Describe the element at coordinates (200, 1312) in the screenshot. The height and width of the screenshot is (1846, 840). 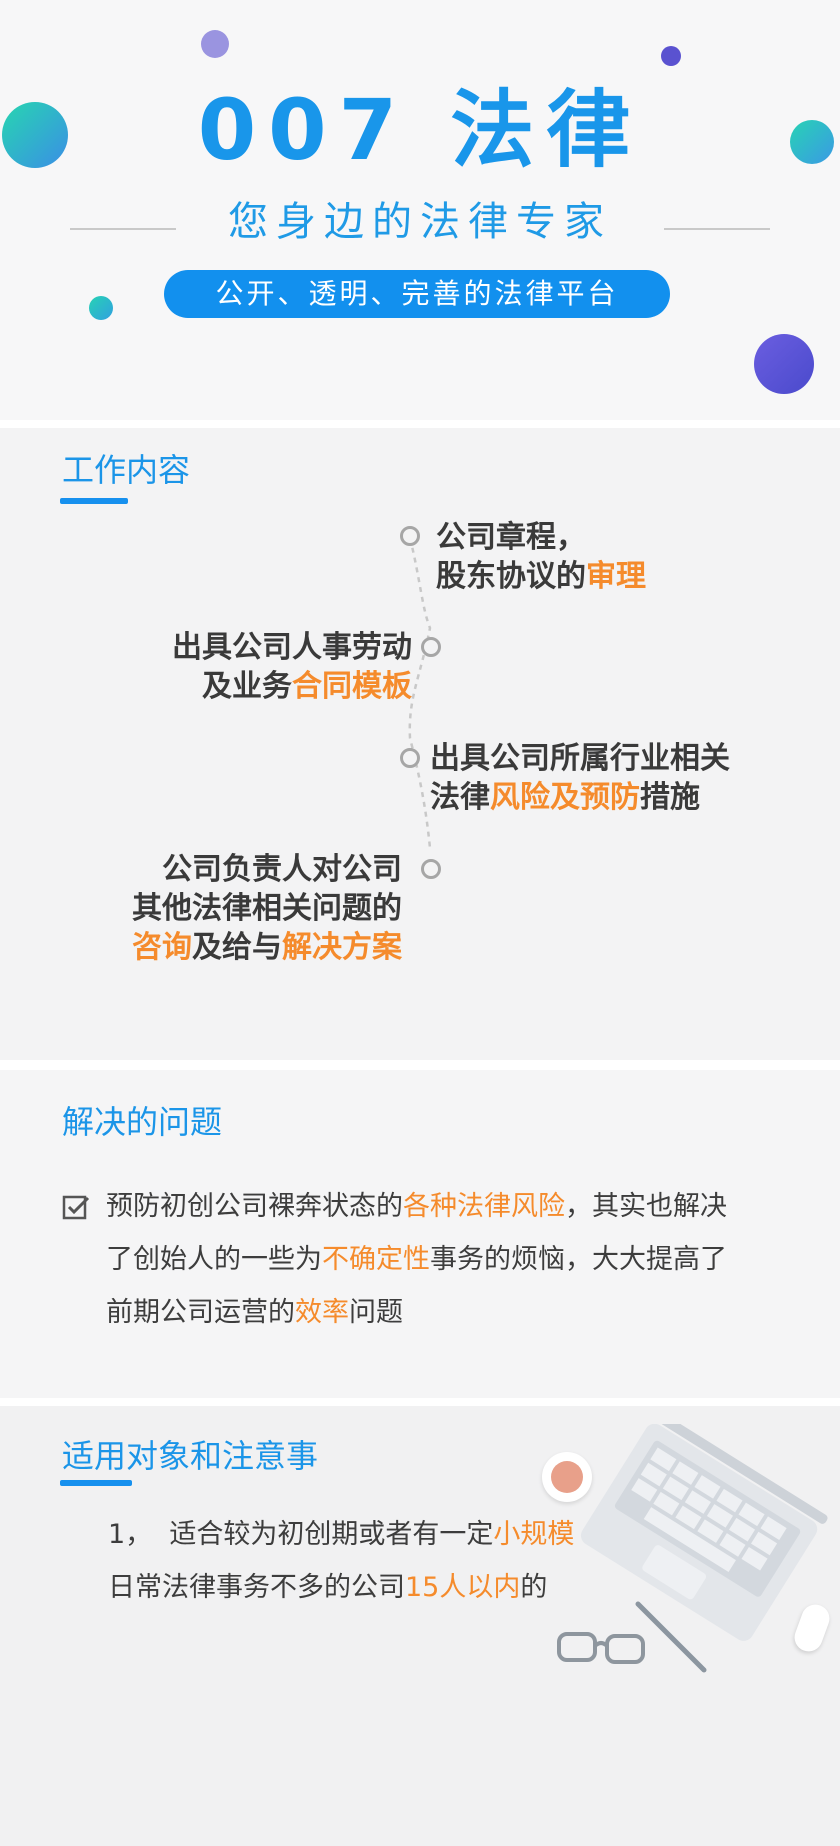
I see `text: 前期公司运营的` at that location.